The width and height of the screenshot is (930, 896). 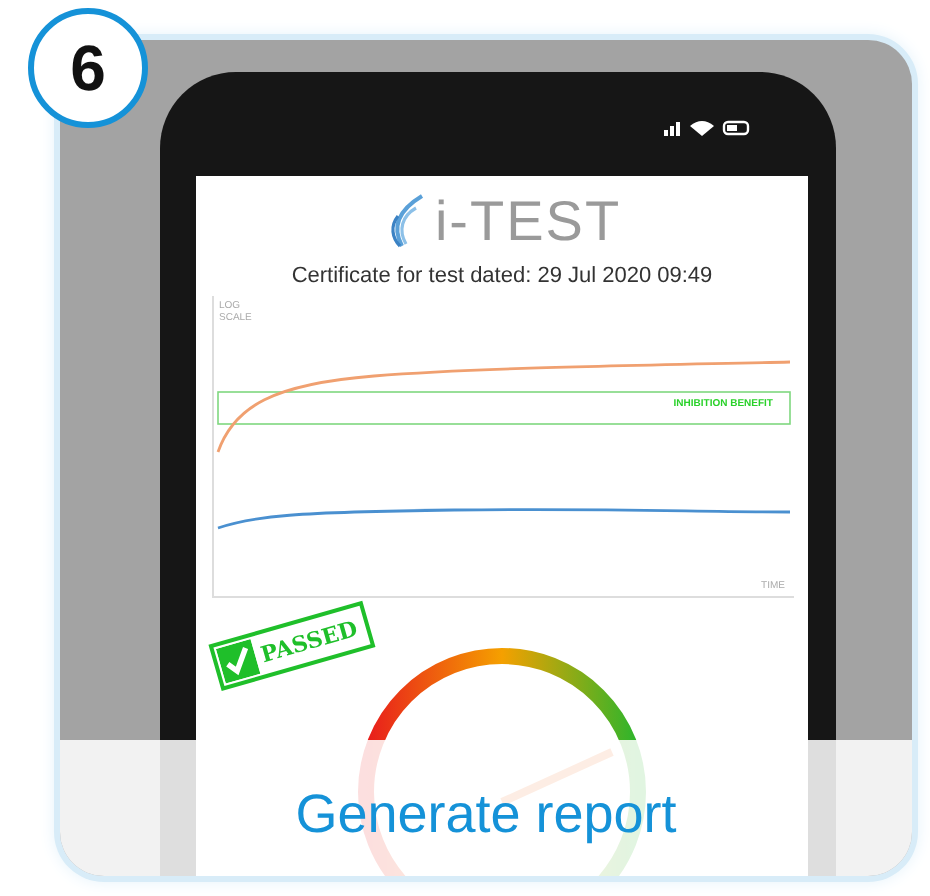 I want to click on certificate-title: Certificate for test dated: 29 Jul 2020 09:49, so click(x=502, y=276).